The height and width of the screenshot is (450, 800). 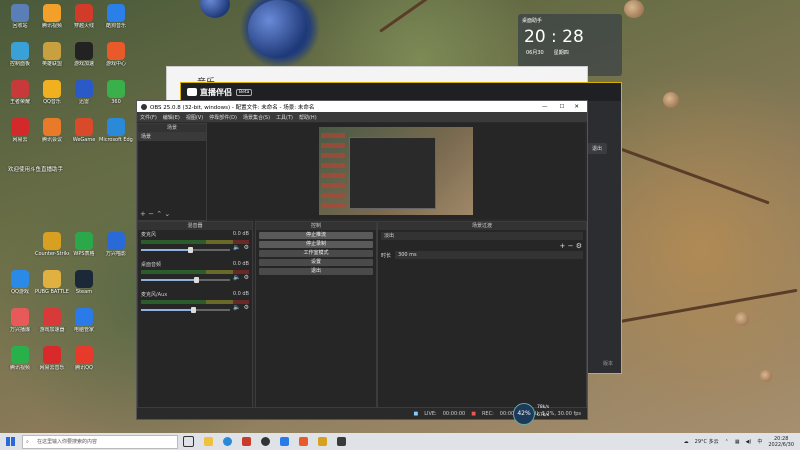 What do you see at coordinates (20, 54) in the screenshot?
I see `desktop-icon: 控制面板` at bounding box center [20, 54].